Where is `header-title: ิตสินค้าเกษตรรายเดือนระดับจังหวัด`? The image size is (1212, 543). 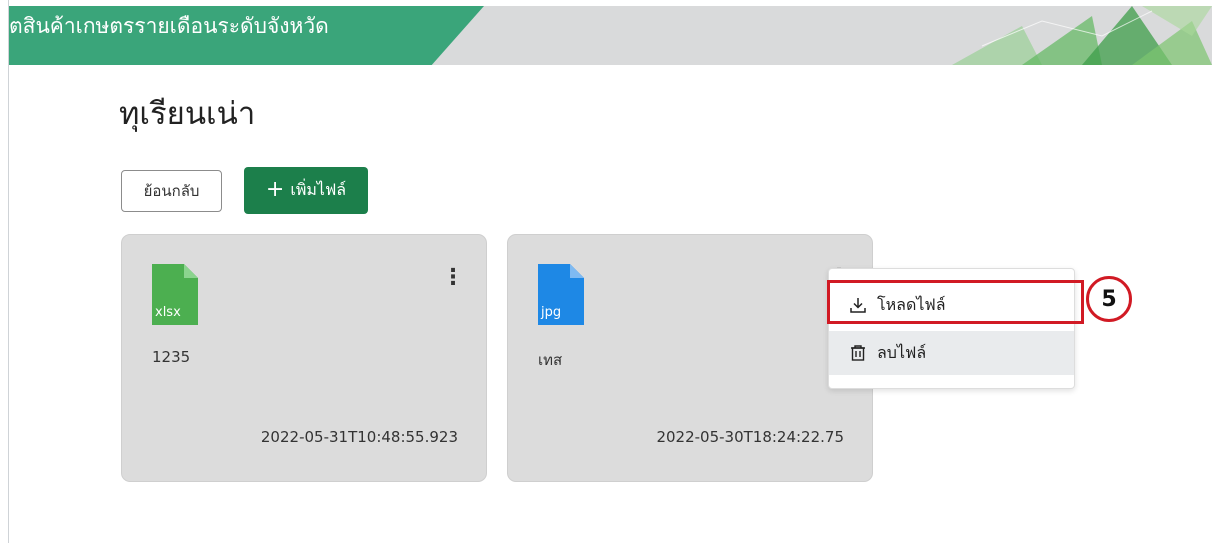
header-title: ิตสินค้าเกษตรรายเดือนระดับจังหวัด is located at coordinates (169, 26).